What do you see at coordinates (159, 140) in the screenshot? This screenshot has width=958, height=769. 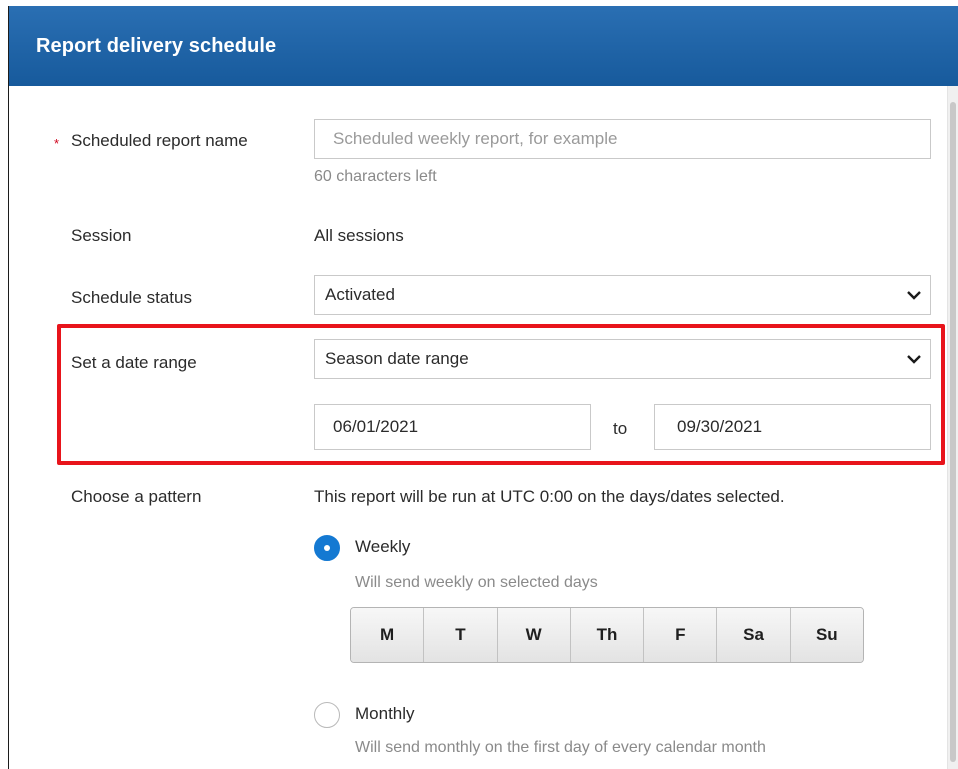 I see `report-name-label: Scheduled report name` at bounding box center [159, 140].